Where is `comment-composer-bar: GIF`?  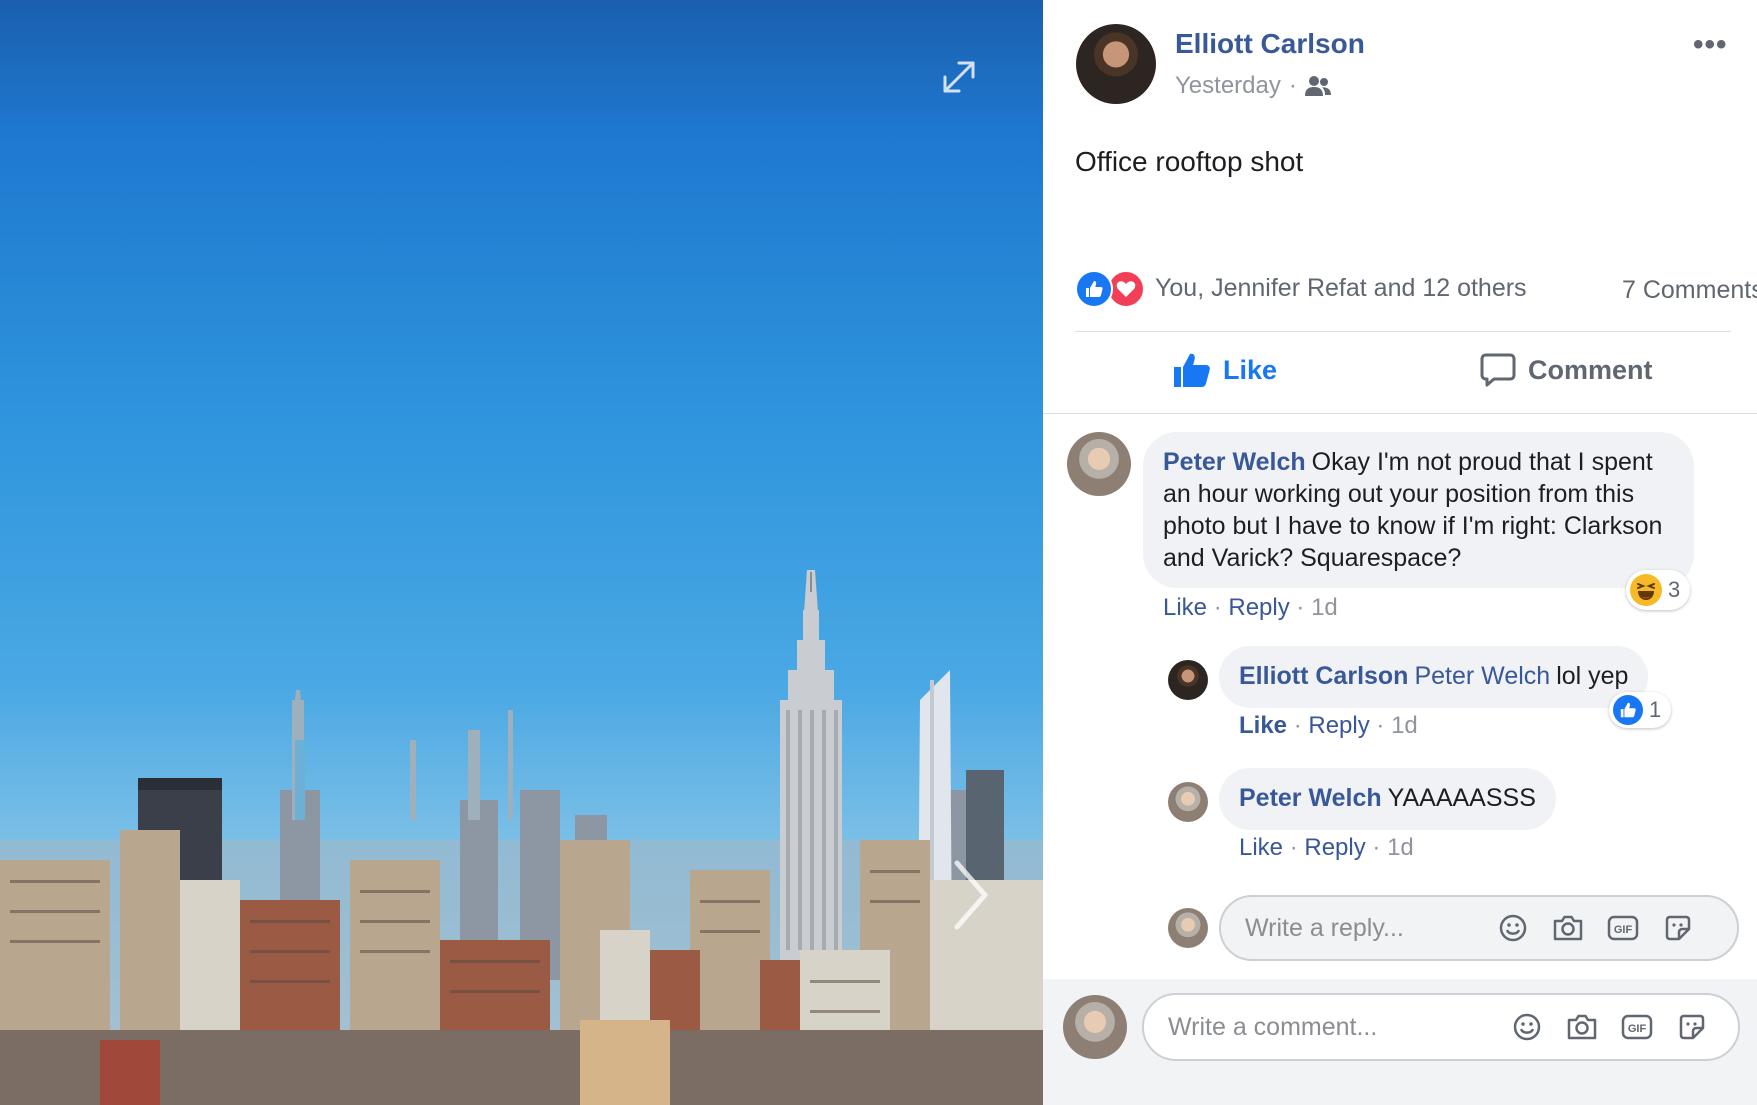 comment-composer-bar: GIF is located at coordinates (1400, 1042).